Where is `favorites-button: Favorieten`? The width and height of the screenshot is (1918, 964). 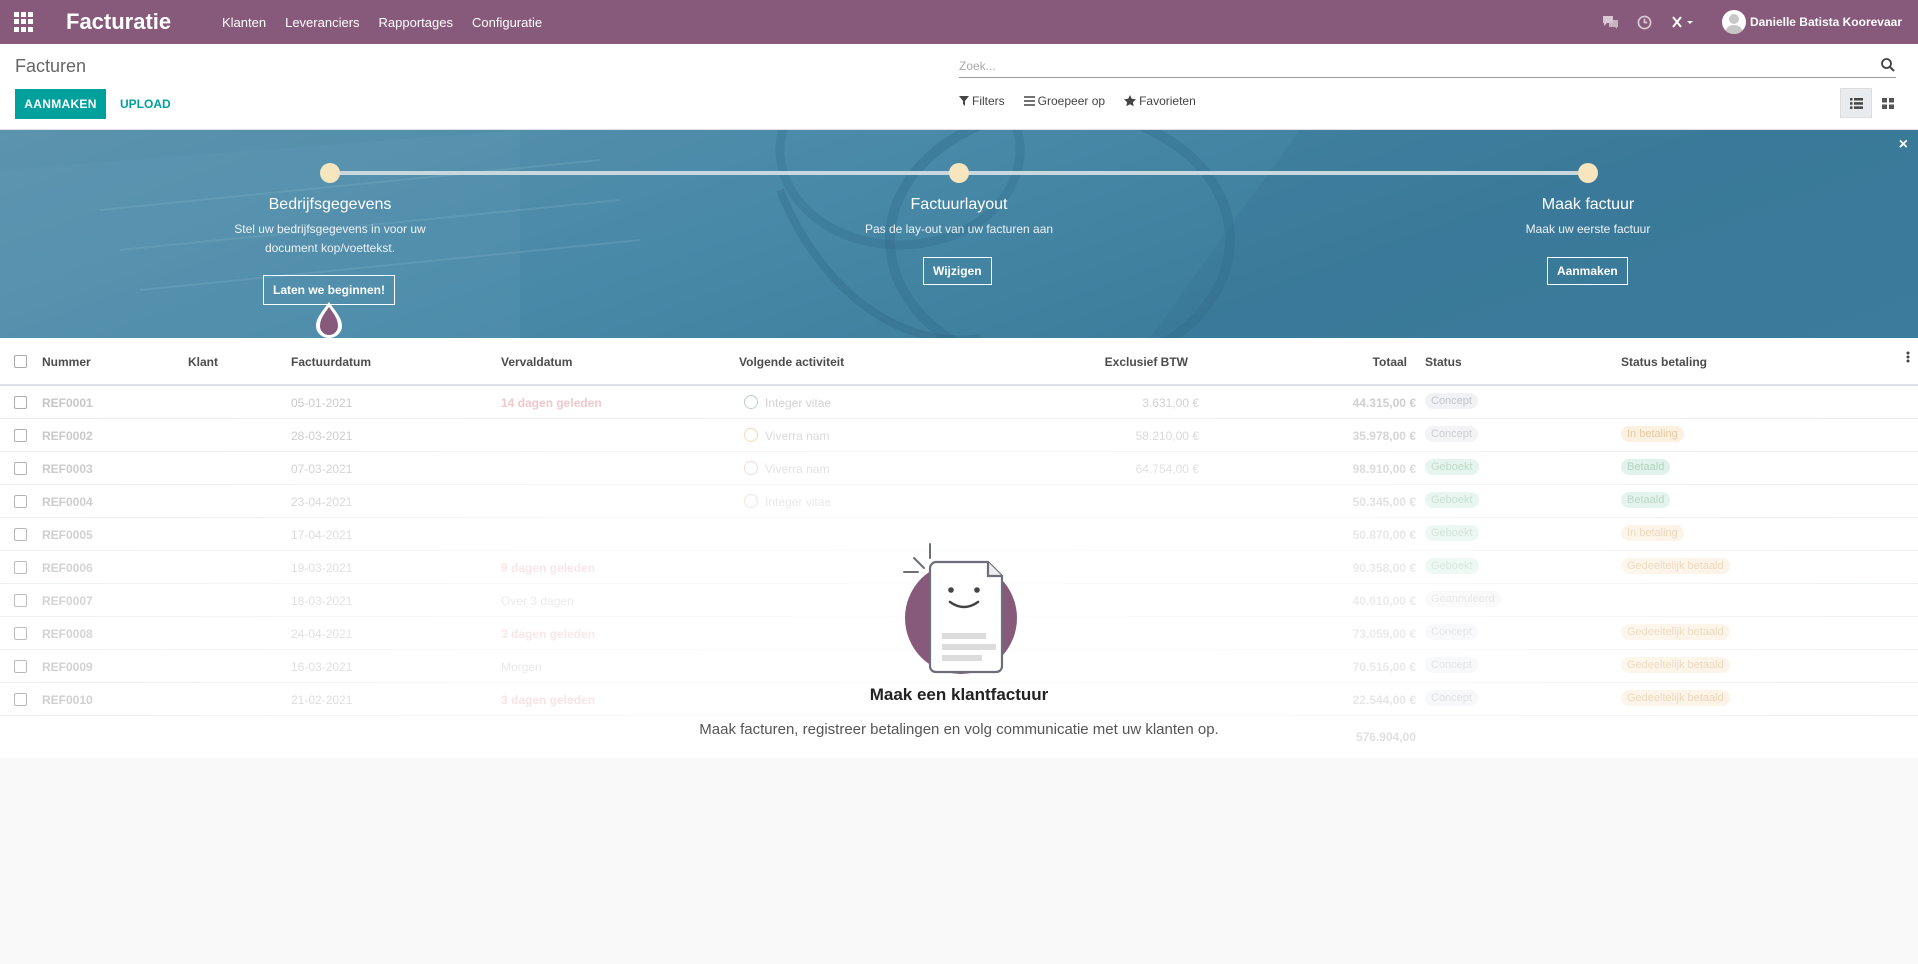 favorites-button: Favorieten is located at coordinates (1160, 101).